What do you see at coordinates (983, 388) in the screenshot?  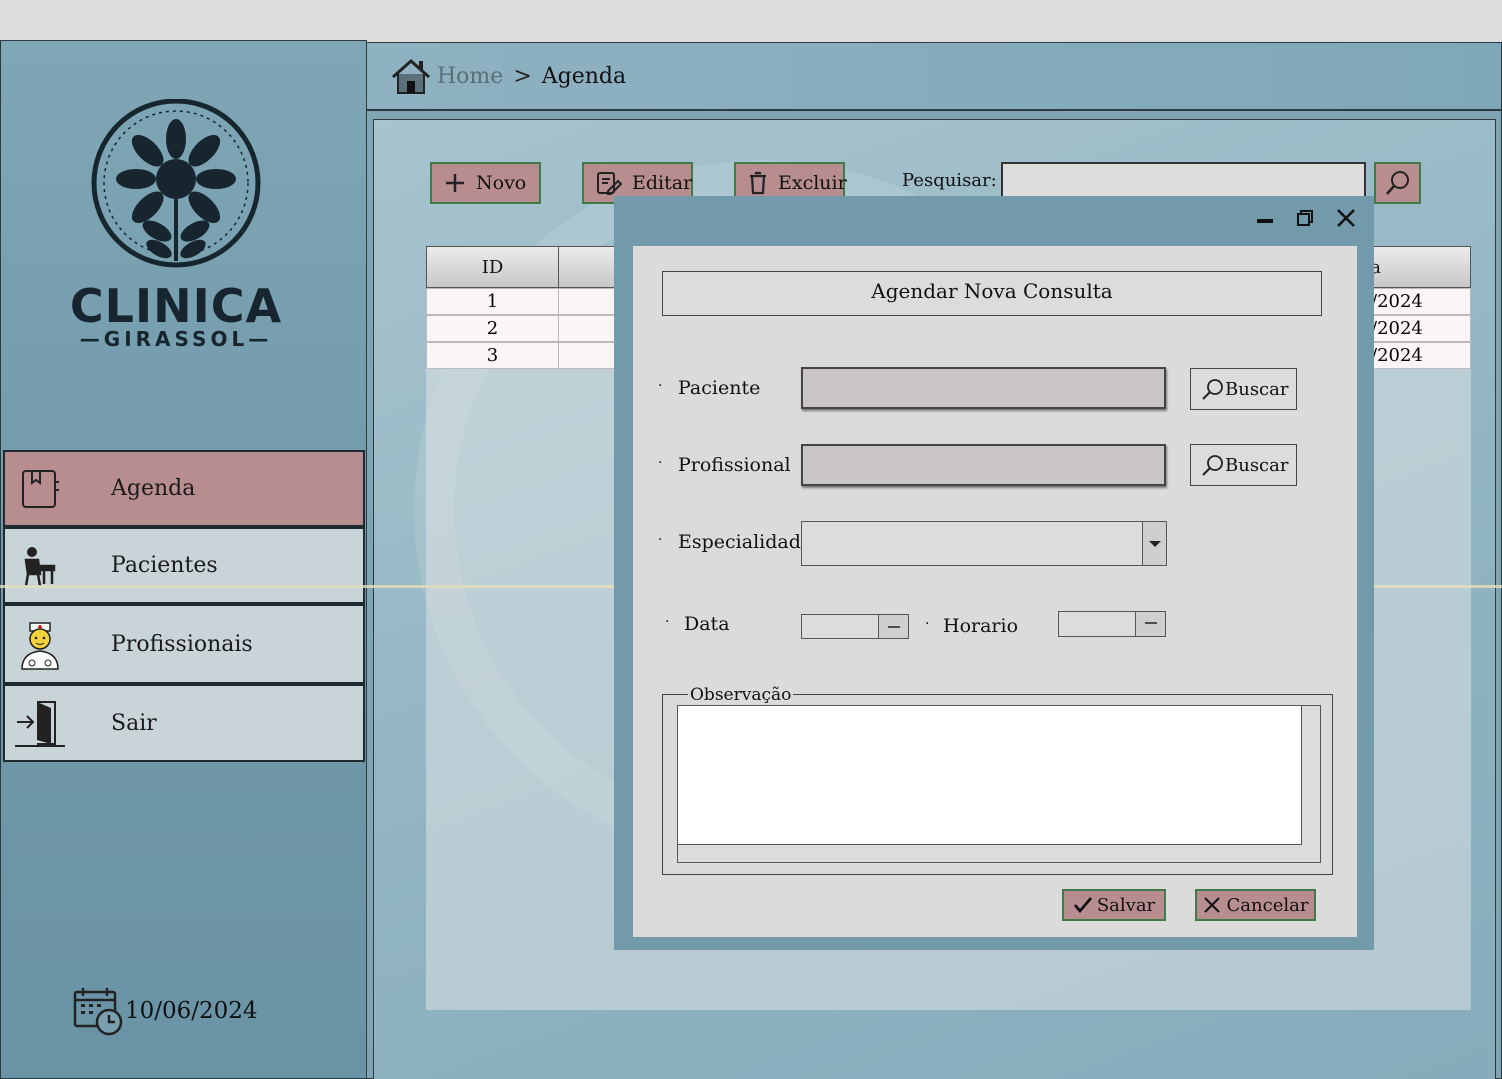 I see `patient-field` at bounding box center [983, 388].